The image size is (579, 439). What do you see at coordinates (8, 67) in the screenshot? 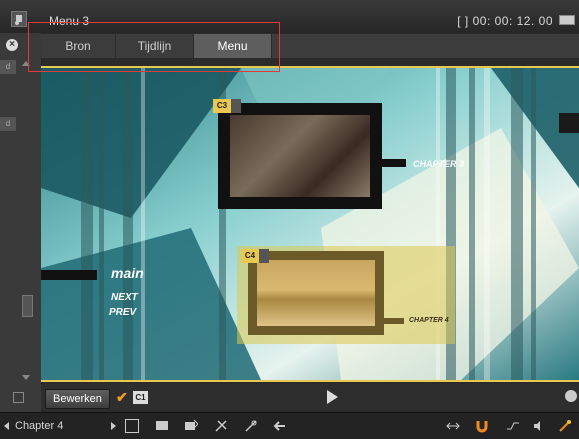
I see `side-tab-d: d` at bounding box center [8, 67].